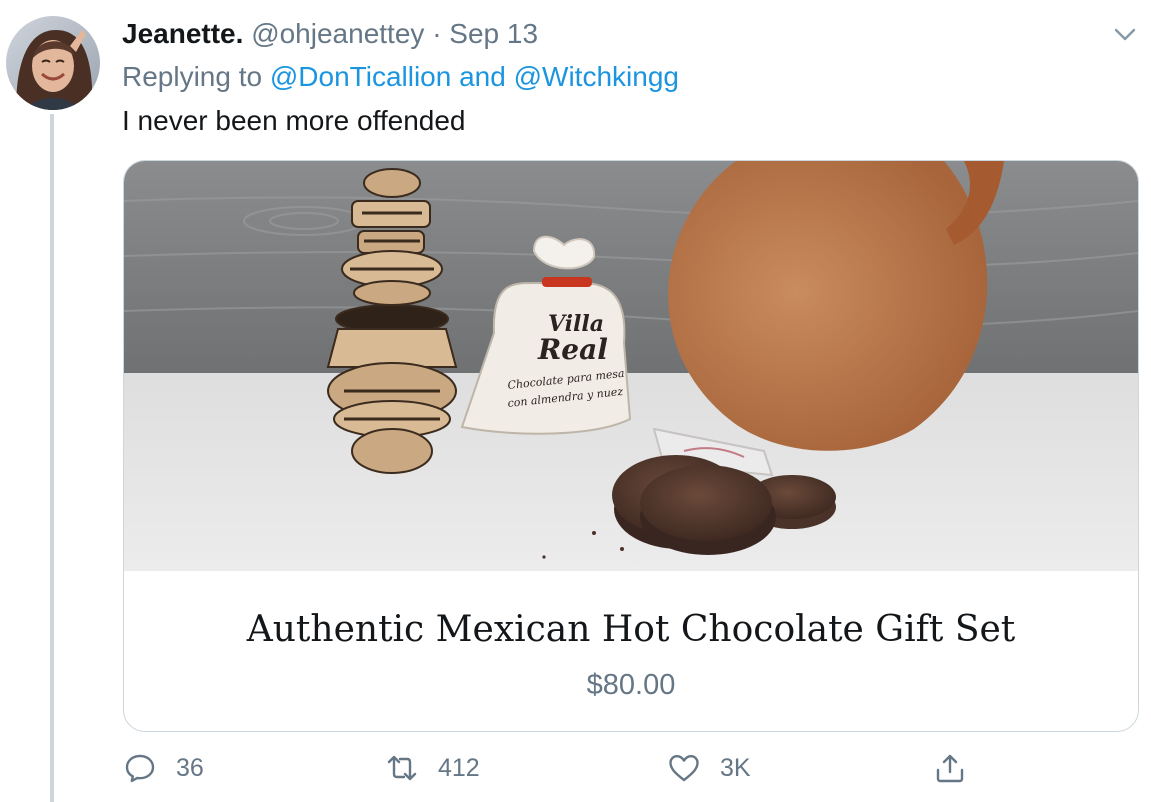 This screenshot has height=802, width=1151. What do you see at coordinates (575, 772) in the screenshot?
I see `tweet-actions: 36 412 3K` at bounding box center [575, 772].